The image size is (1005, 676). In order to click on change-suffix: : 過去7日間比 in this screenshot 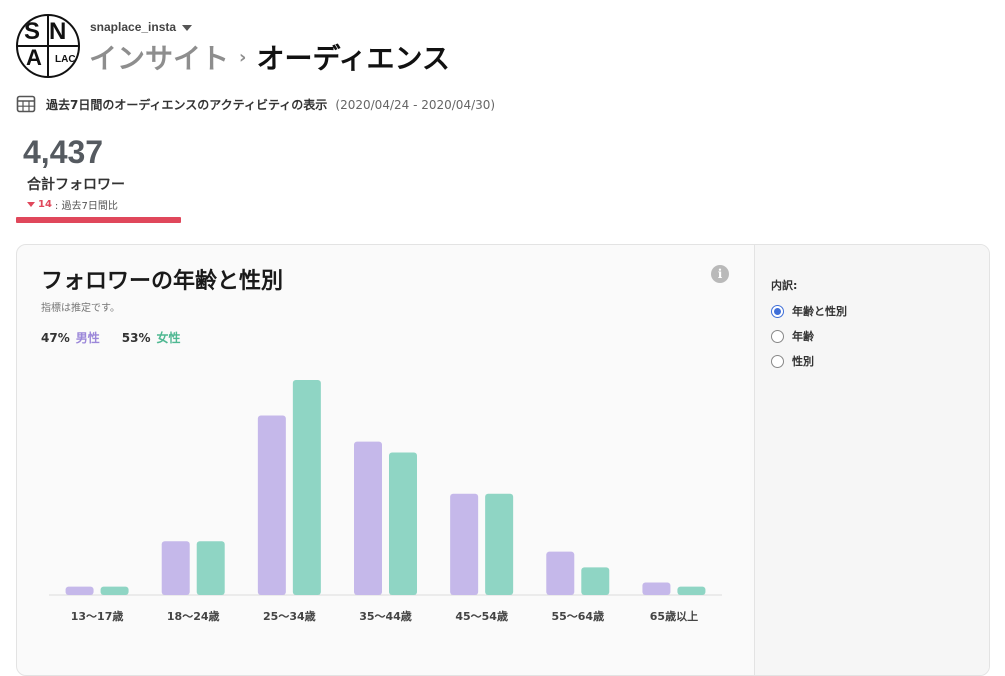, I will do `click(86, 206)`.